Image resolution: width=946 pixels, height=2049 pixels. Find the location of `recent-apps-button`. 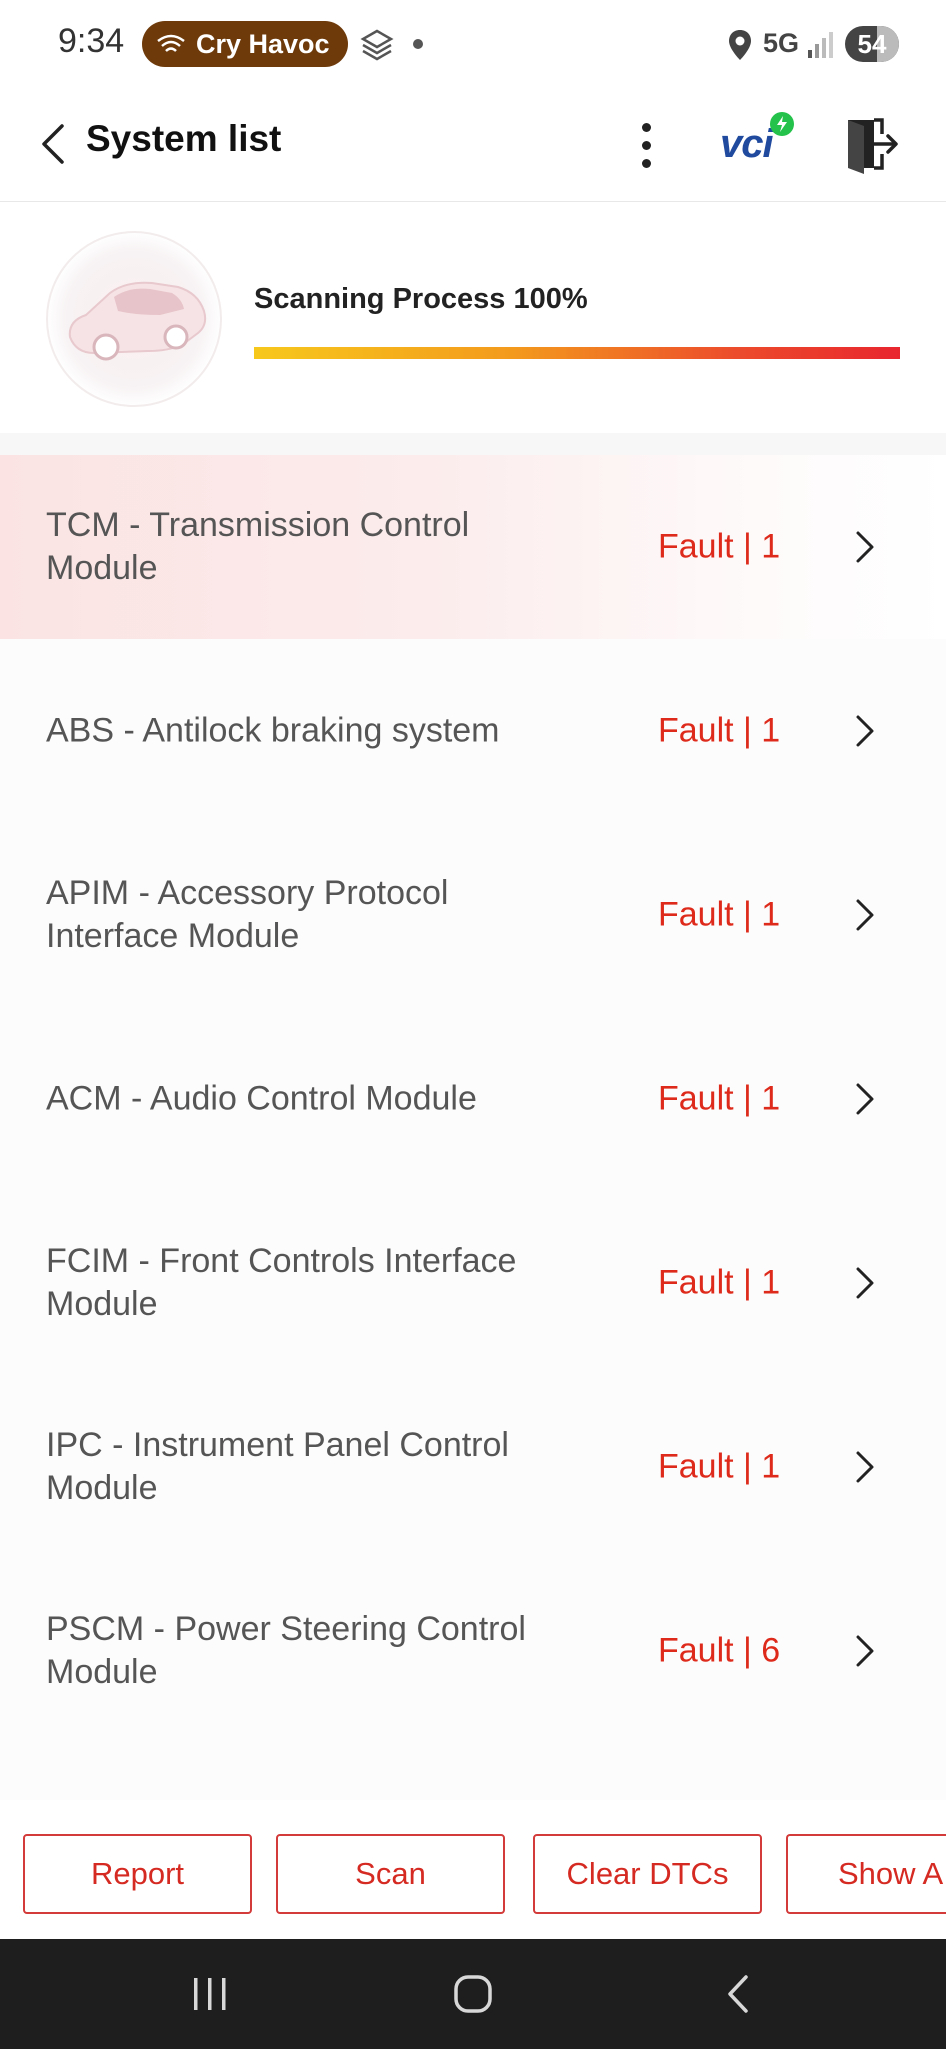

recent-apps-button is located at coordinates (210, 1994).